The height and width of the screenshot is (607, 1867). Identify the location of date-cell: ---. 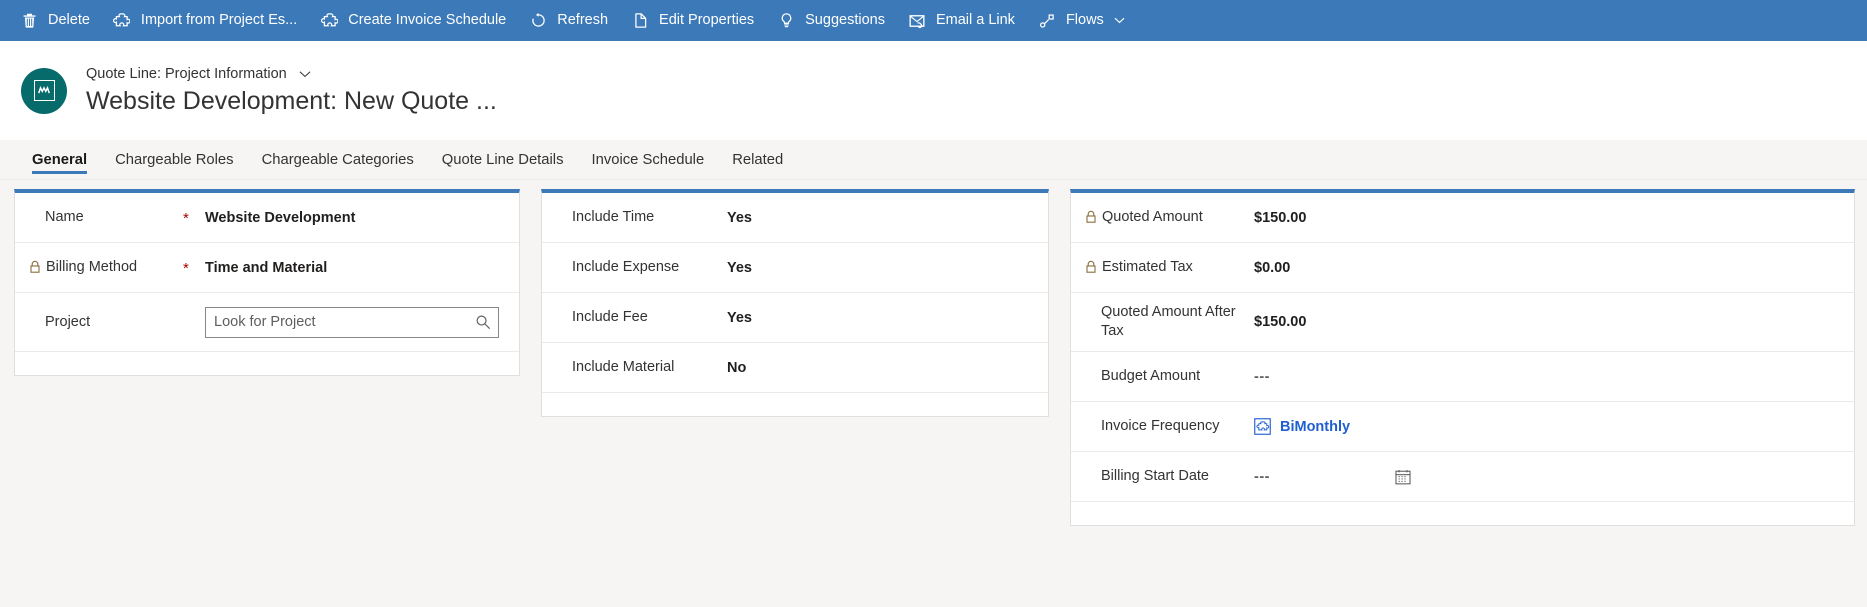
(1547, 477).